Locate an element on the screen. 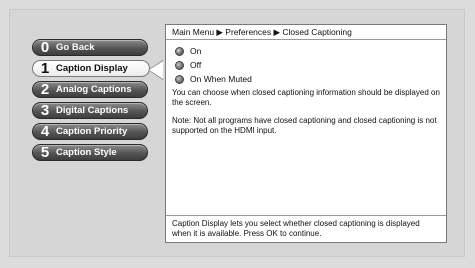  go-back-button: 0 Go Back is located at coordinates (90, 47).